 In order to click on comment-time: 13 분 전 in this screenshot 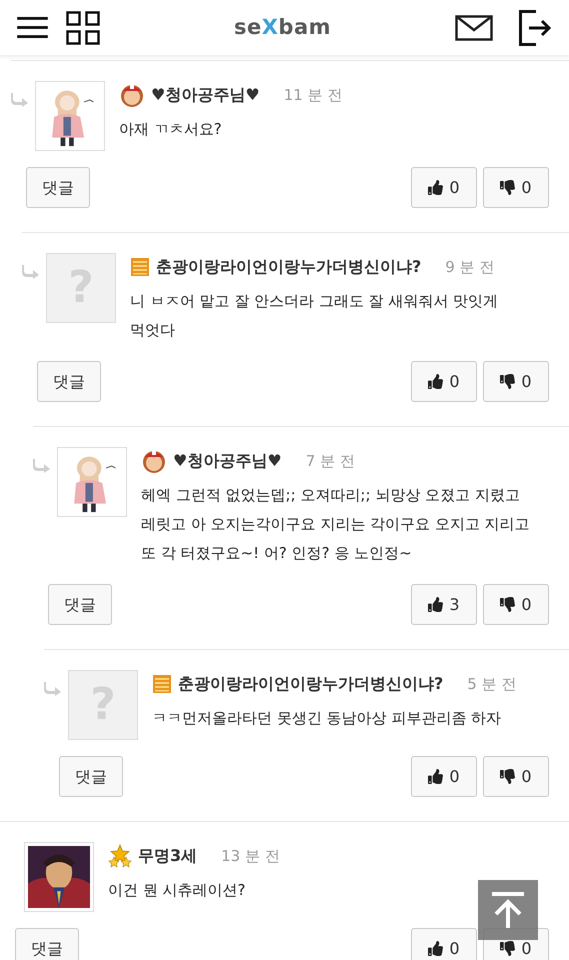, I will do `click(250, 856)`.